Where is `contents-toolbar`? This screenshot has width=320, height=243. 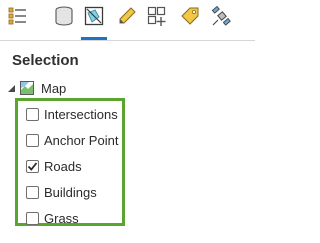
contents-toolbar is located at coordinates (127, 20).